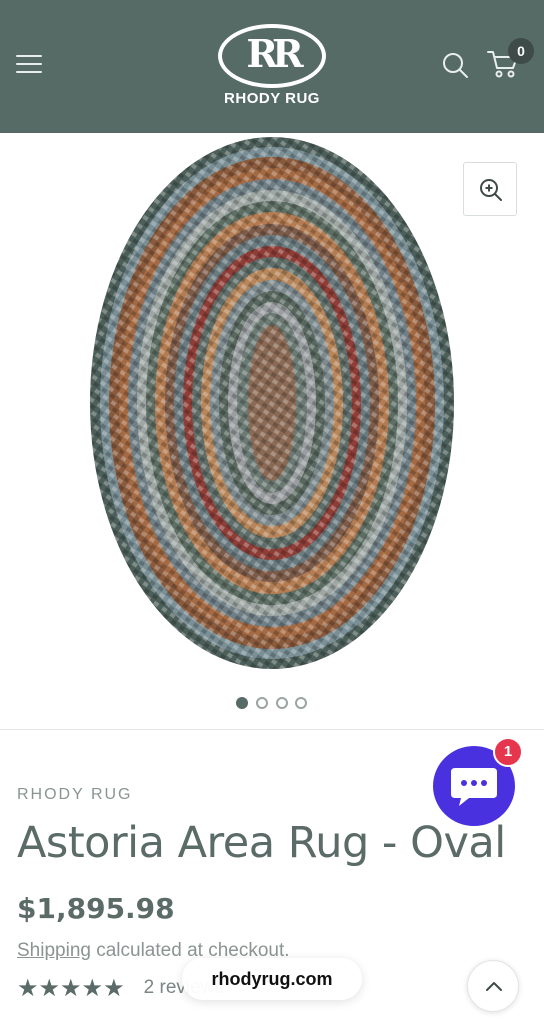  Describe the element at coordinates (75, 795) in the screenshot. I see `product-vendor: RHODY RUG` at that location.